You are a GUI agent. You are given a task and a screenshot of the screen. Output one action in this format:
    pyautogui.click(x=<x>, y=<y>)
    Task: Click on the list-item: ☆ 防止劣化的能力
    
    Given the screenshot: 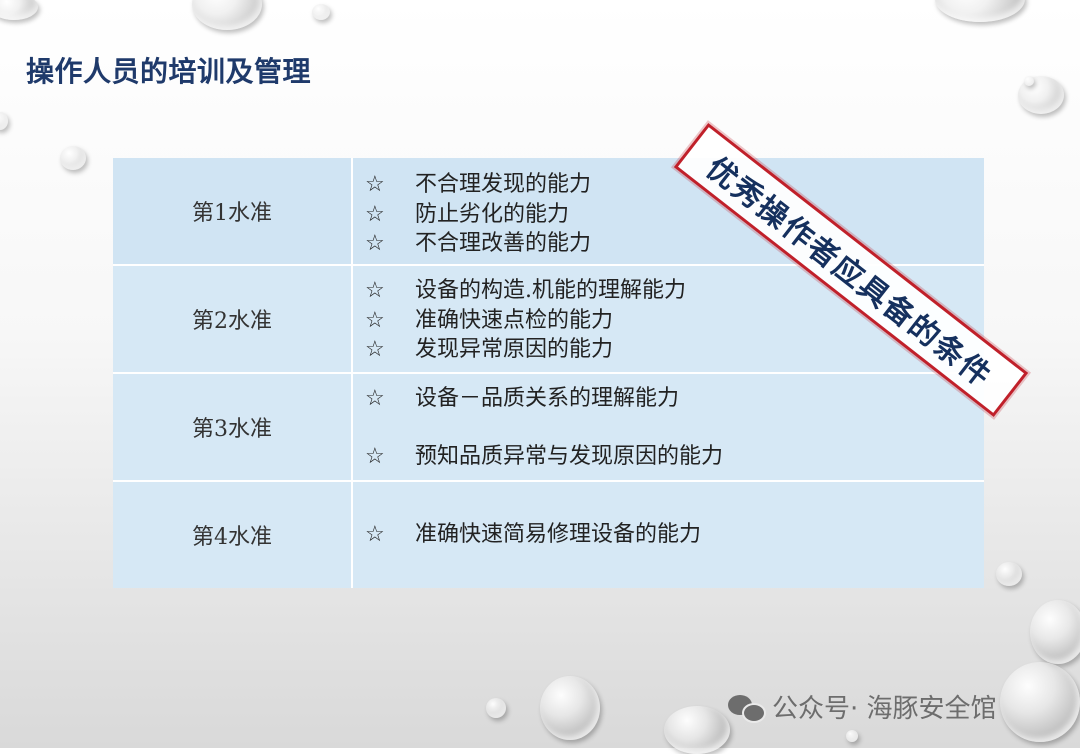 What is the action you would take?
    pyautogui.click(x=467, y=214)
    